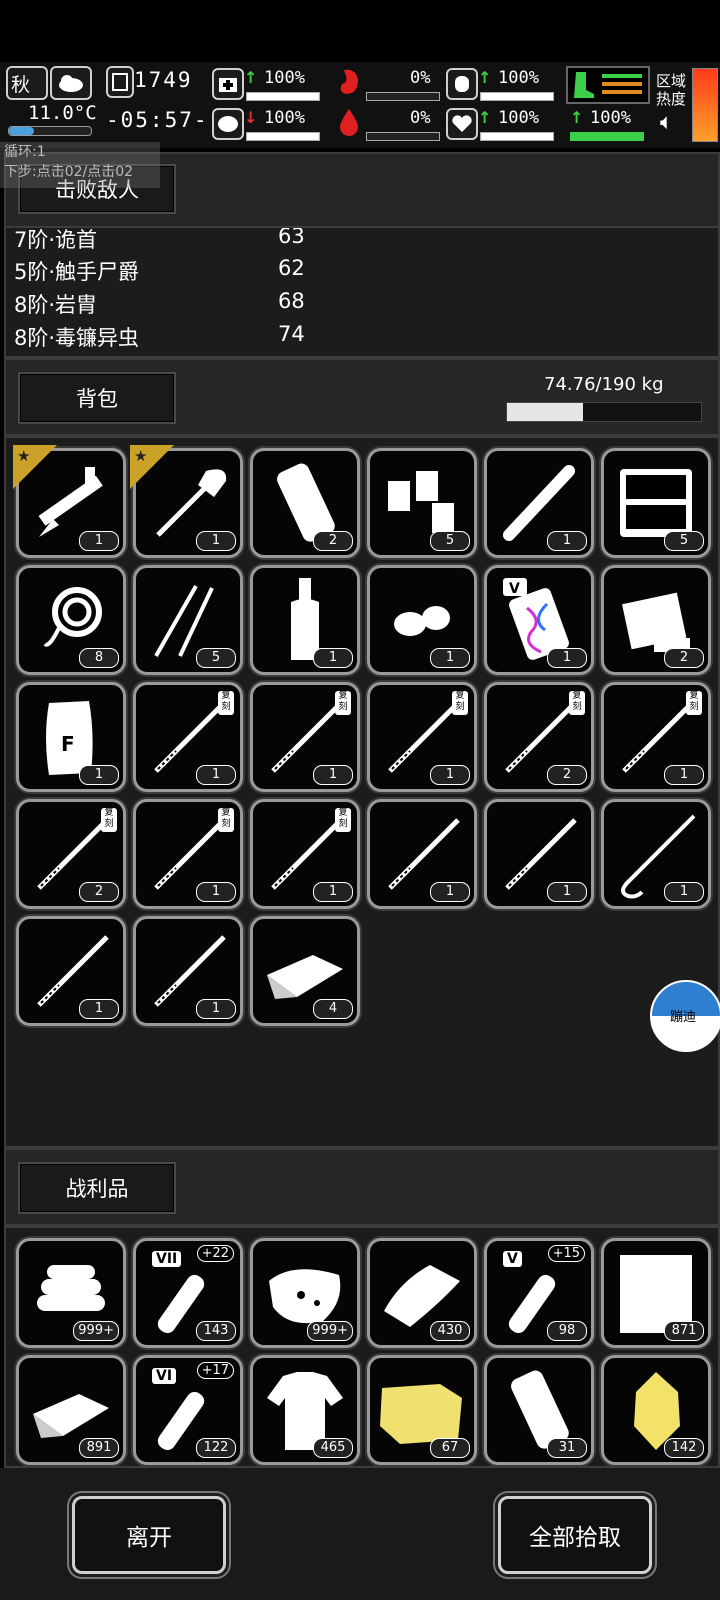 The image size is (720, 1600). Describe the element at coordinates (188, 1293) in the screenshot. I see `loot-slot: VII +22 143` at that location.